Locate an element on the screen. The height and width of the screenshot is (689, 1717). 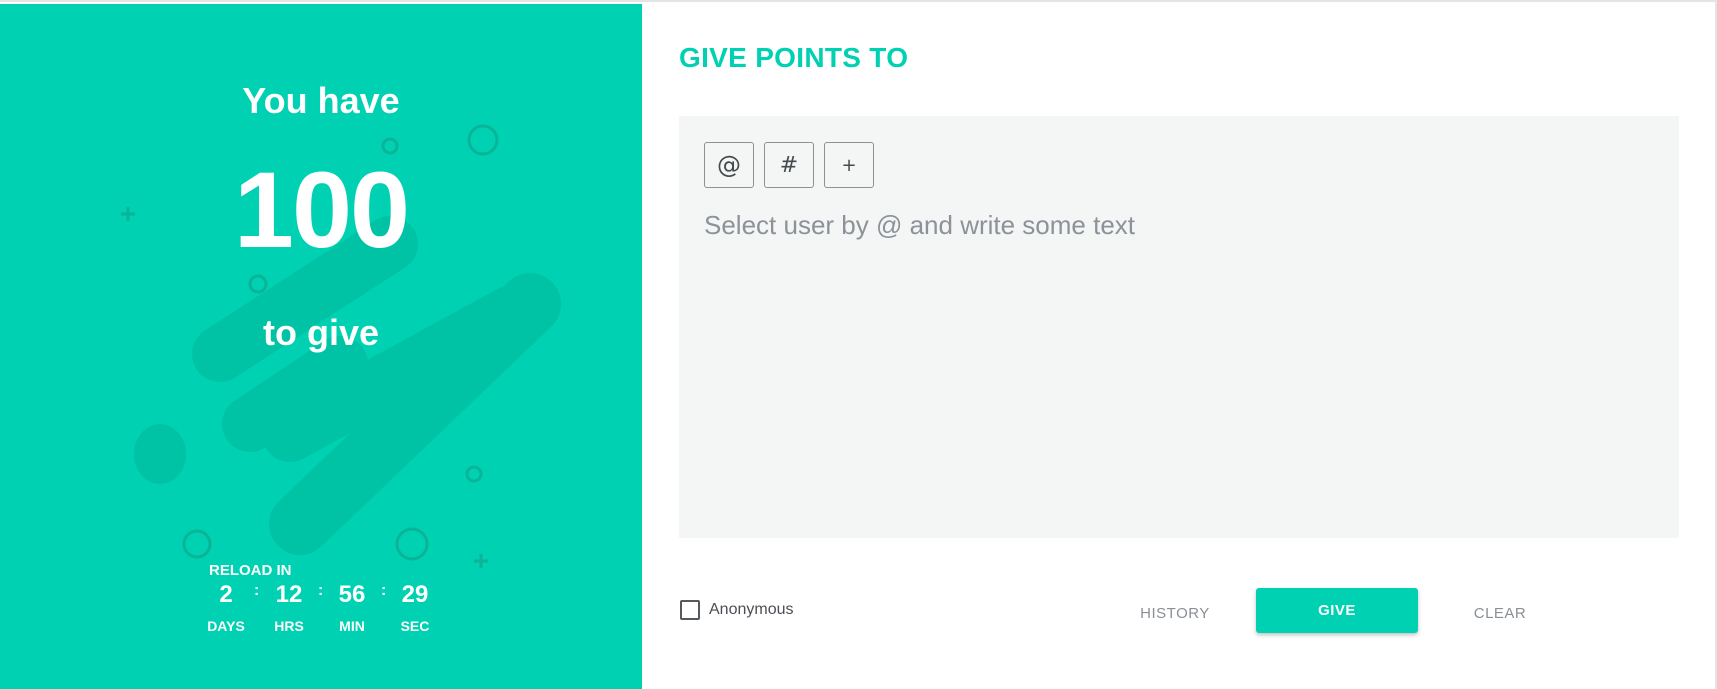
give-button: GIVE is located at coordinates (1337, 610).